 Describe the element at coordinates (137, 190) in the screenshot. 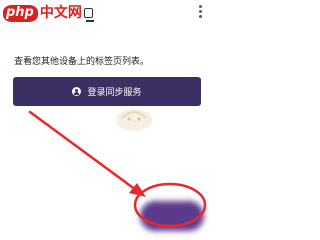

I see `annotation-arrow-head` at that location.